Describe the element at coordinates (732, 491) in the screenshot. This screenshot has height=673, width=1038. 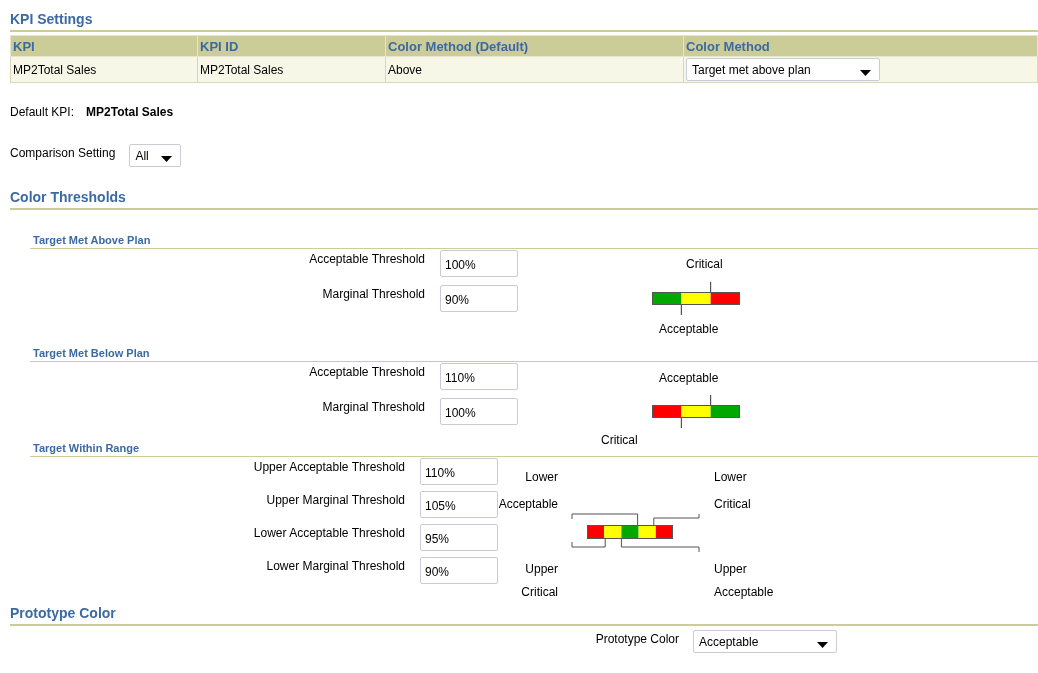
I see `scale-label: Lower Critical` at that location.